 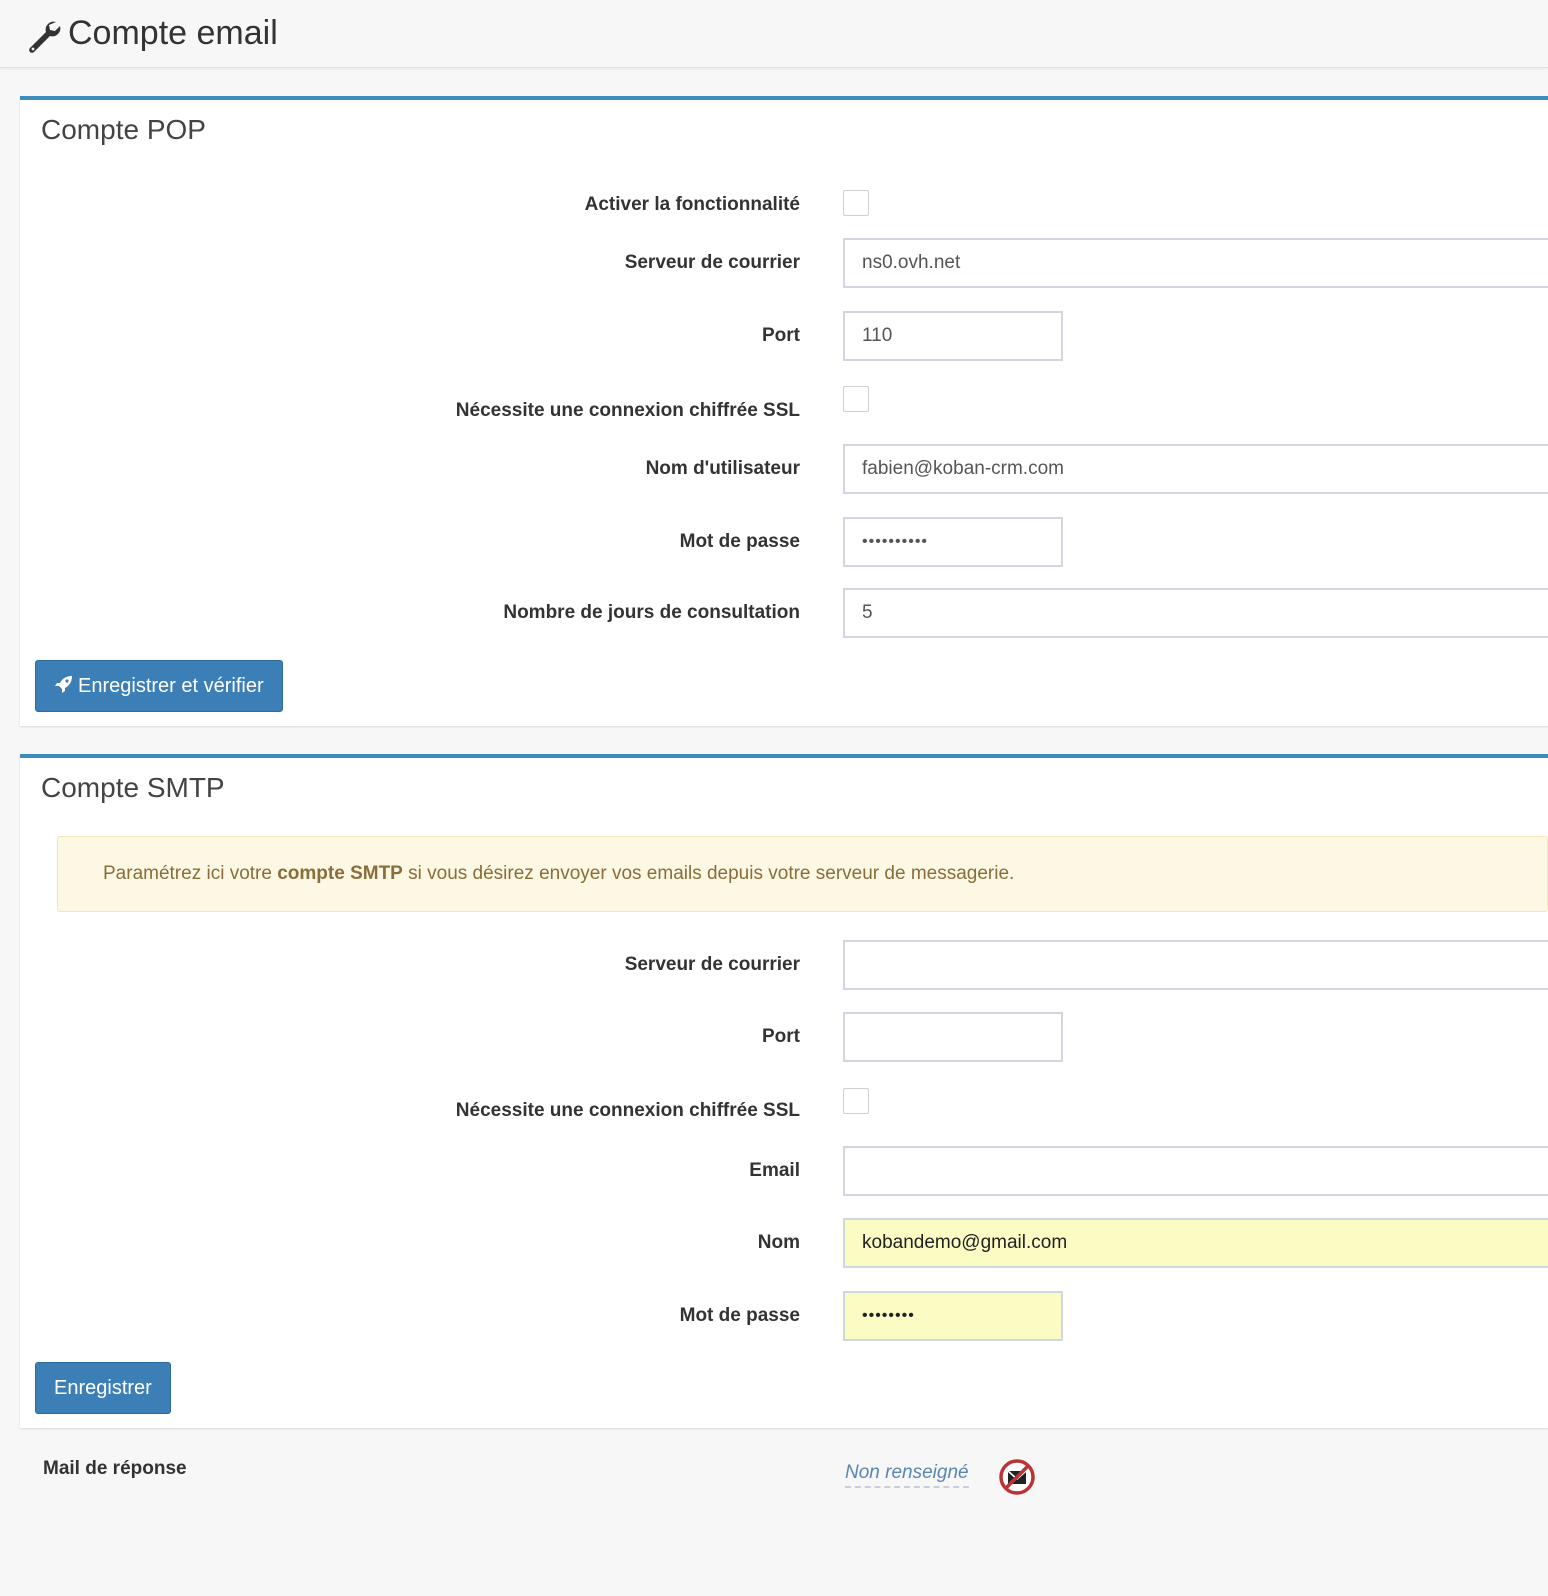 What do you see at coordinates (692, 204) in the screenshot?
I see `pop-enable-label: Activer la fonctionnalité` at bounding box center [692, 204].